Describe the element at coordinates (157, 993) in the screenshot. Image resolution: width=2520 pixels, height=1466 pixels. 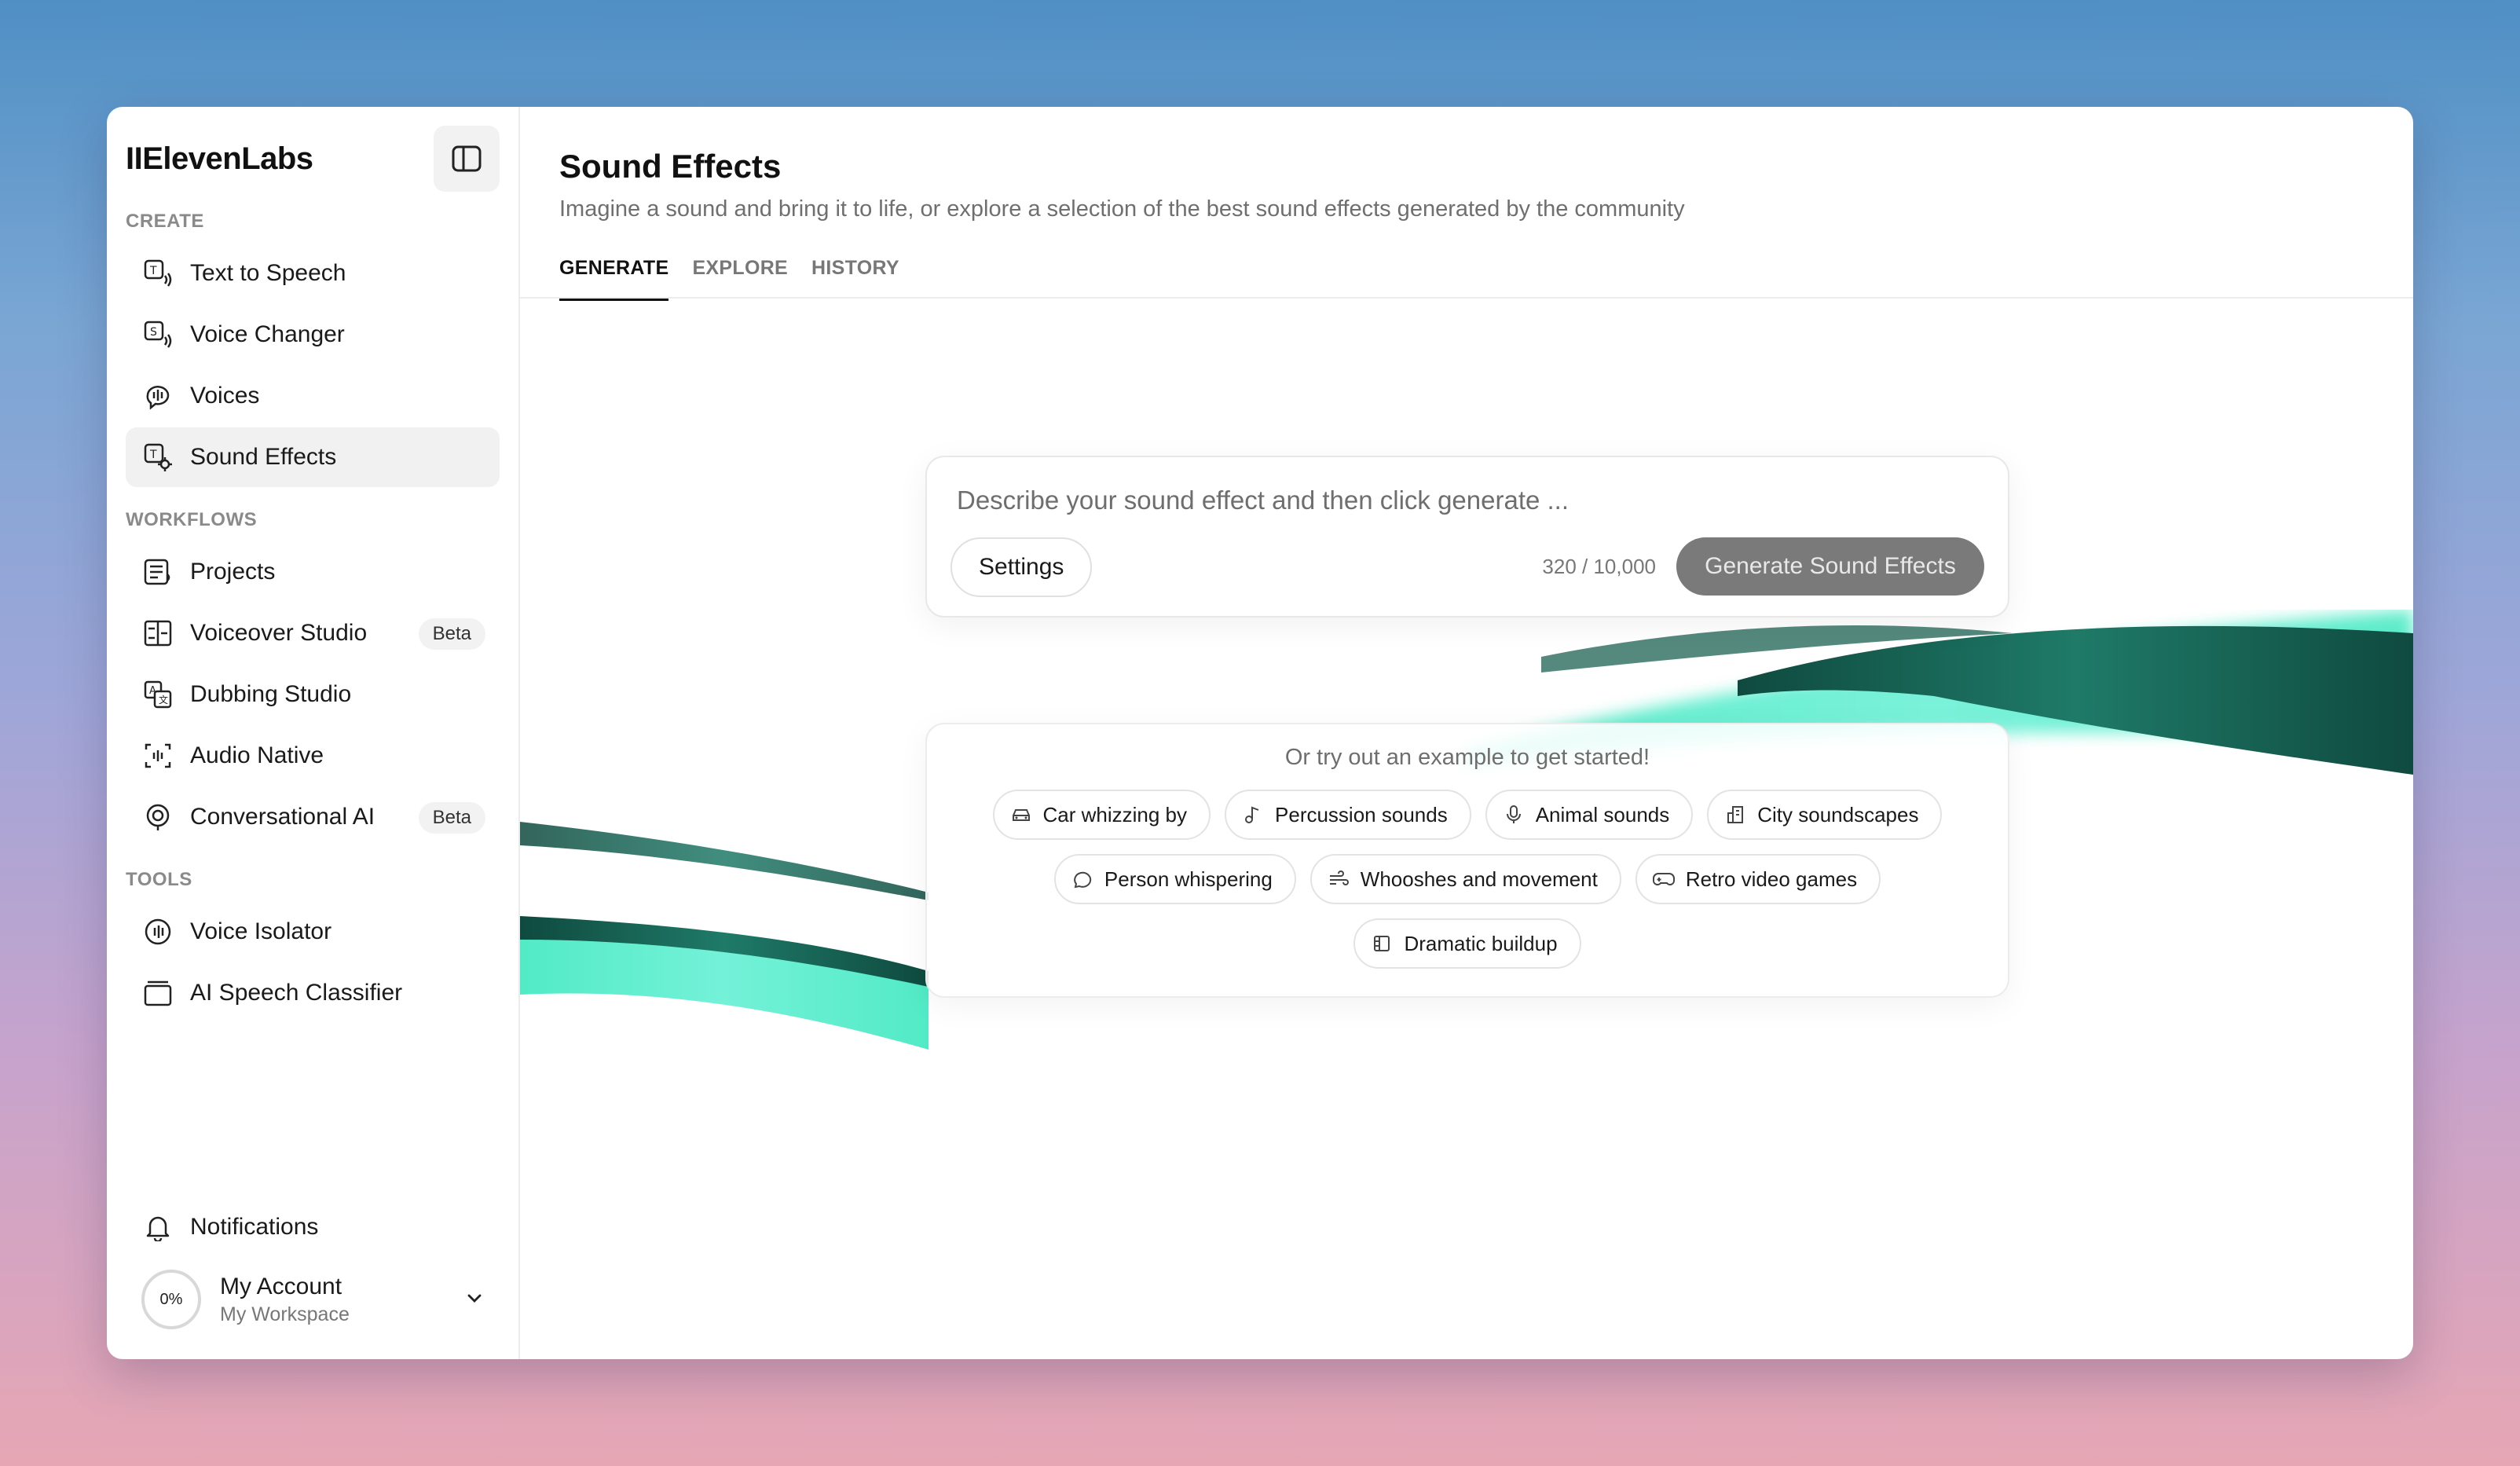
I see `ai-speech-classifier-icon` at that location.